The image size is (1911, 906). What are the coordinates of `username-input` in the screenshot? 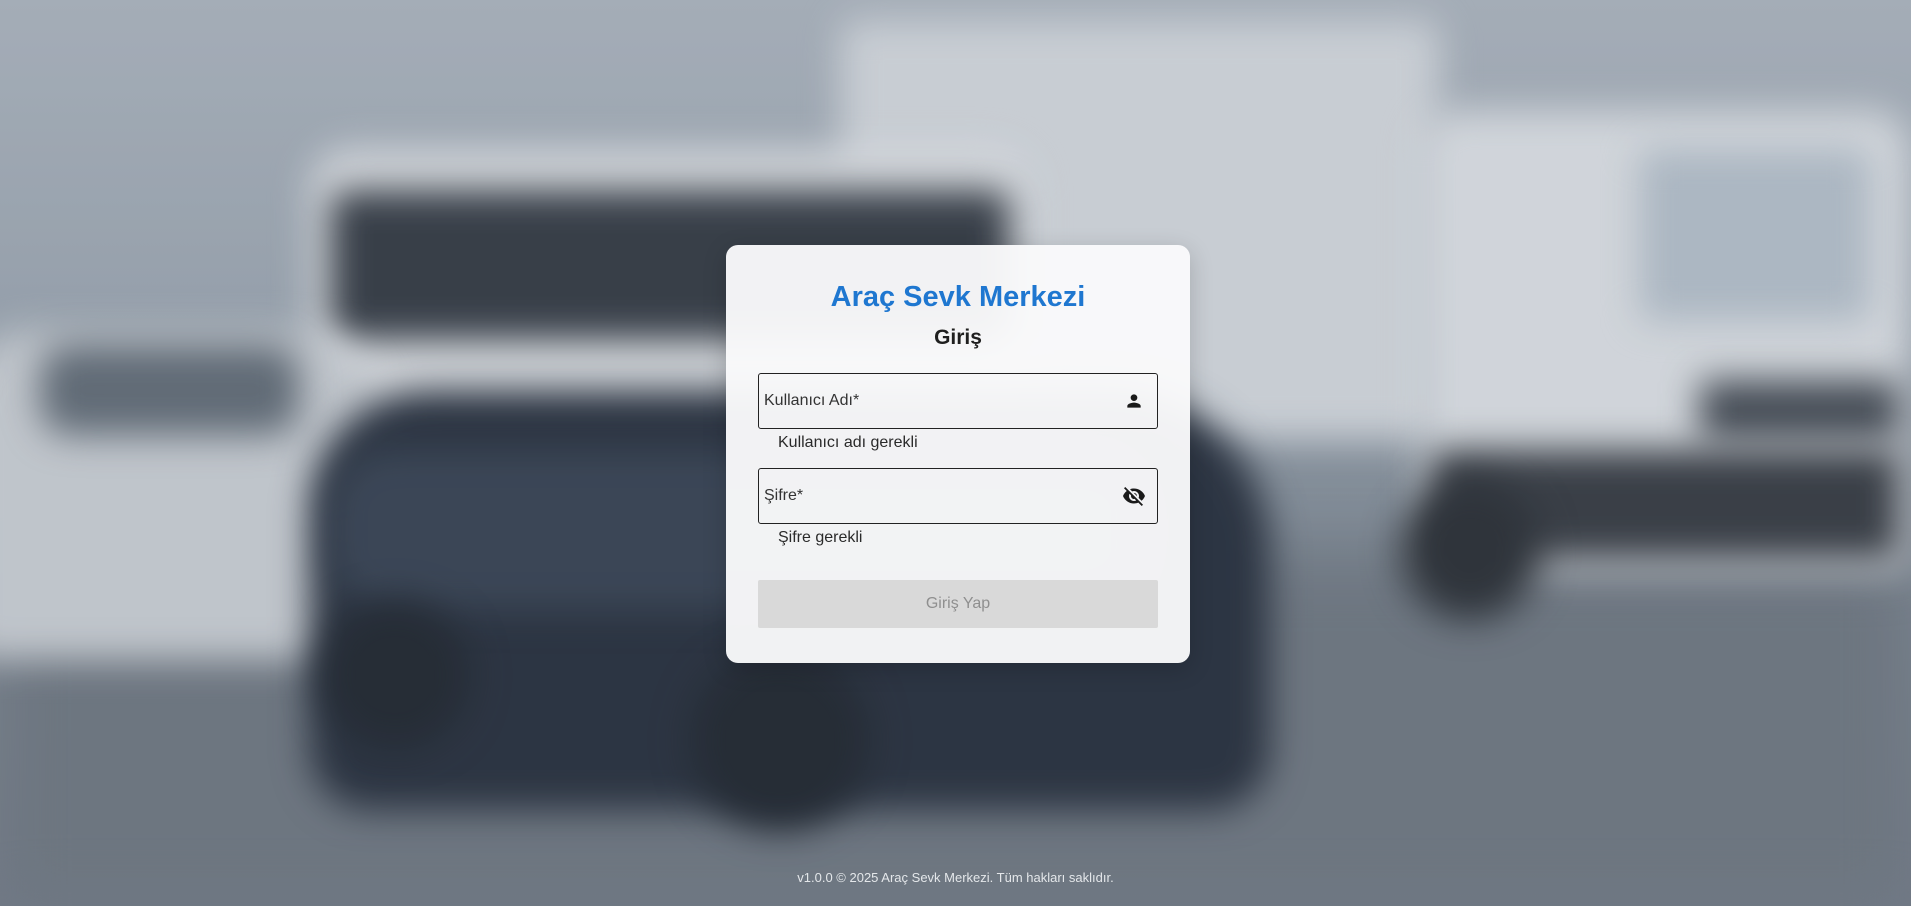 It's located at (958, 401).